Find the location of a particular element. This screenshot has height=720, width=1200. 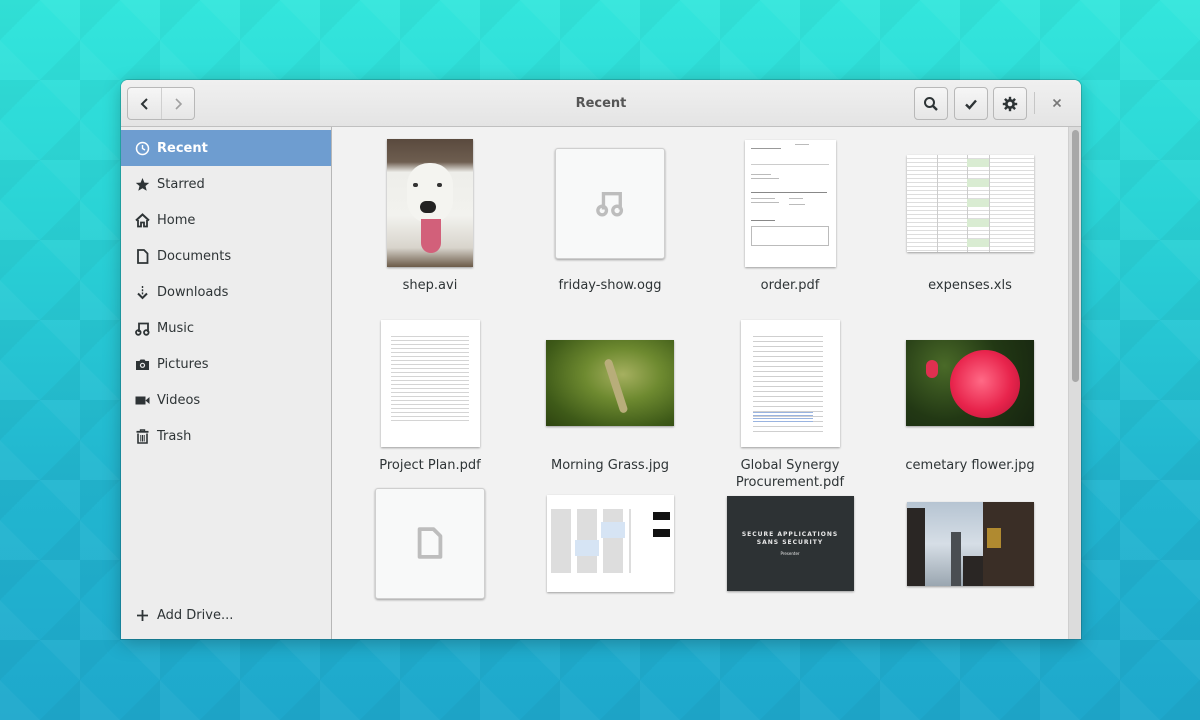

sidebar-item-label: Recent is located at coordinates (182, 148).